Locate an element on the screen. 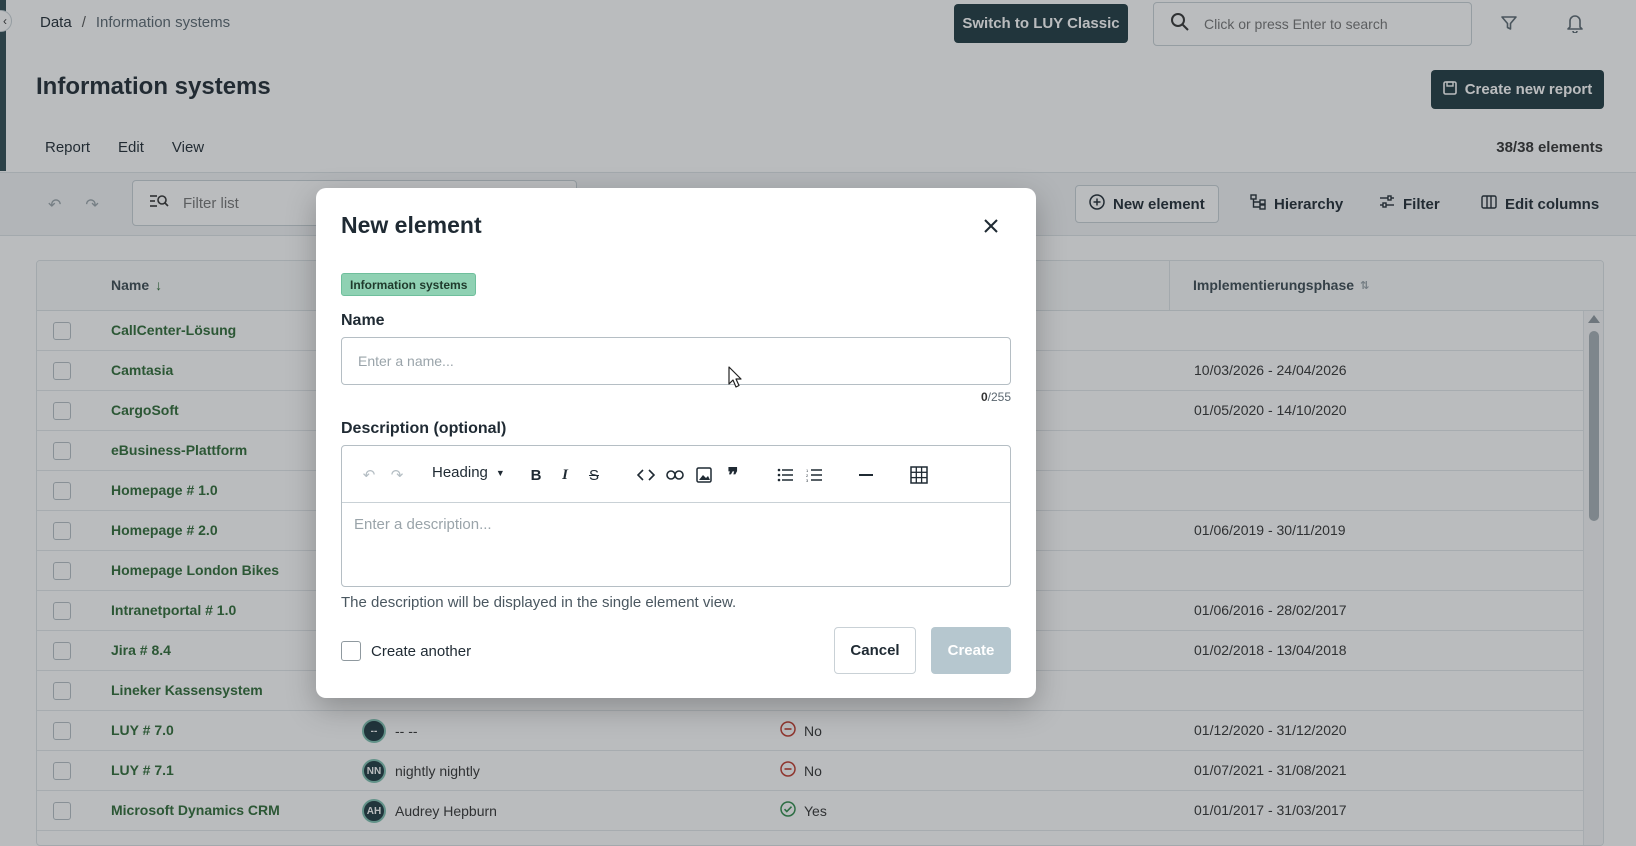  svg-text: 3 is located at coordinates (807, 480).